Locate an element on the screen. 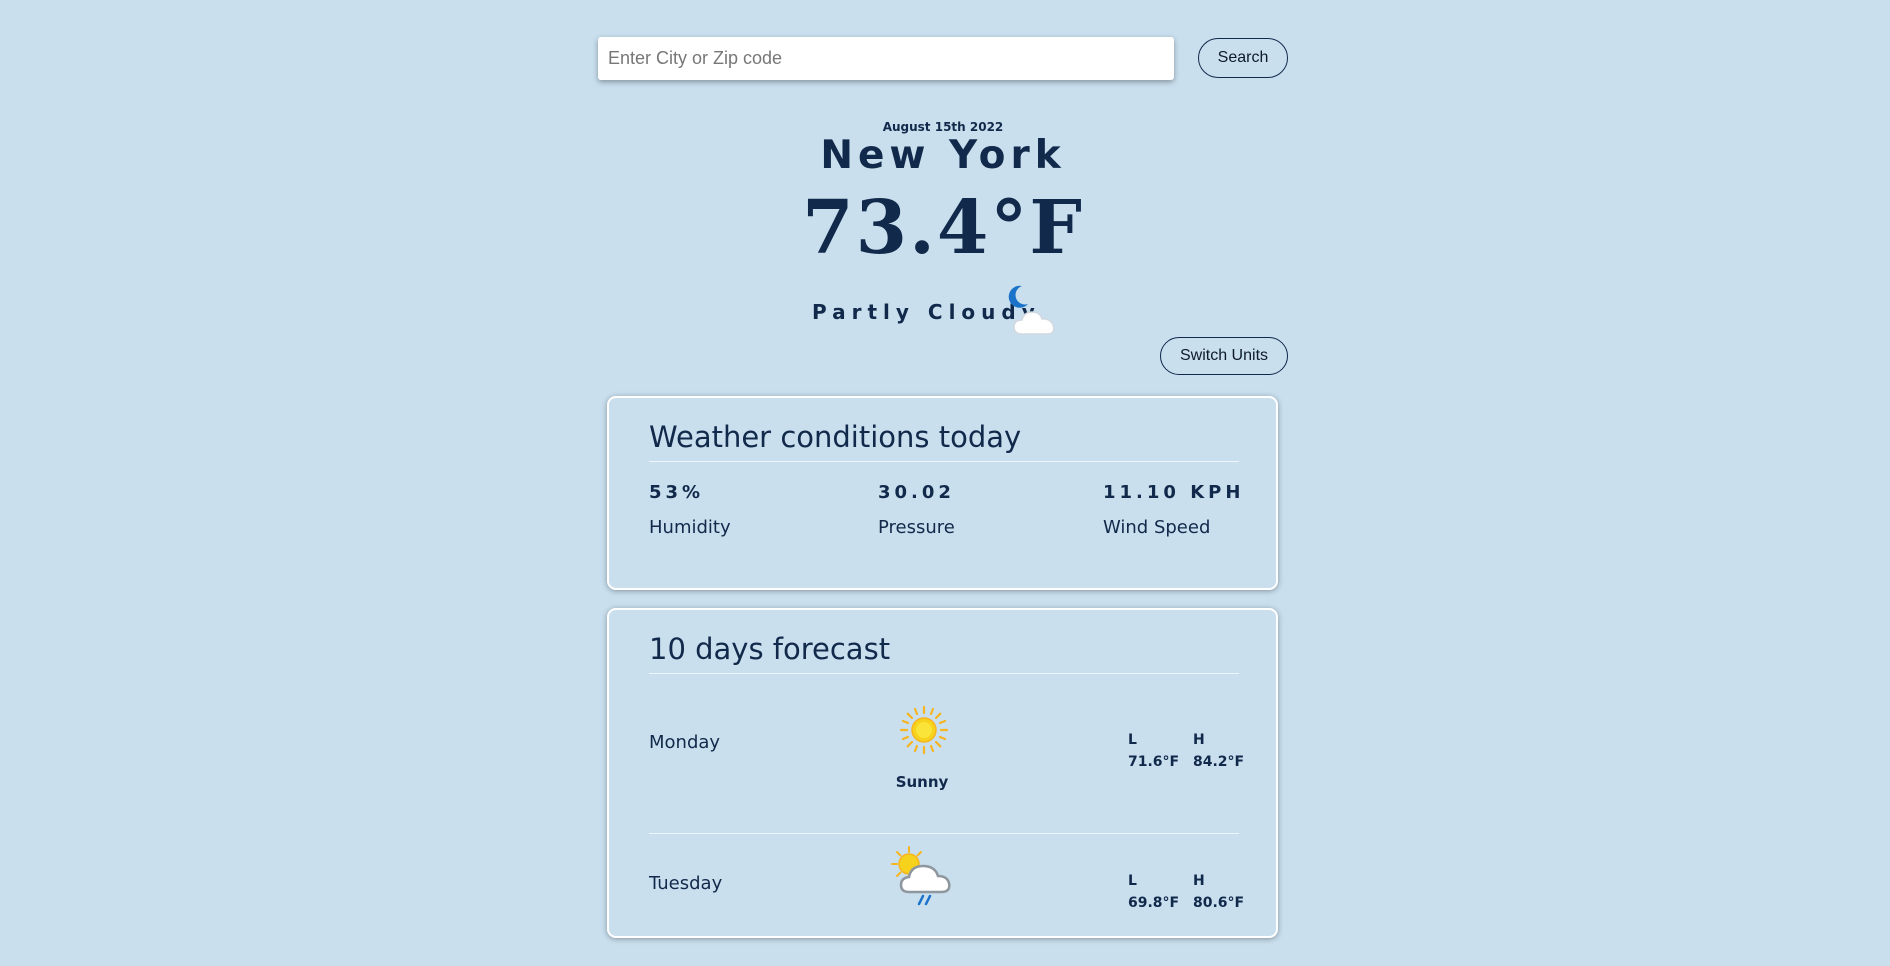 This screenshot has height=966, width=1890. moon-cloud-icon is located at coordinates (1037, 312).